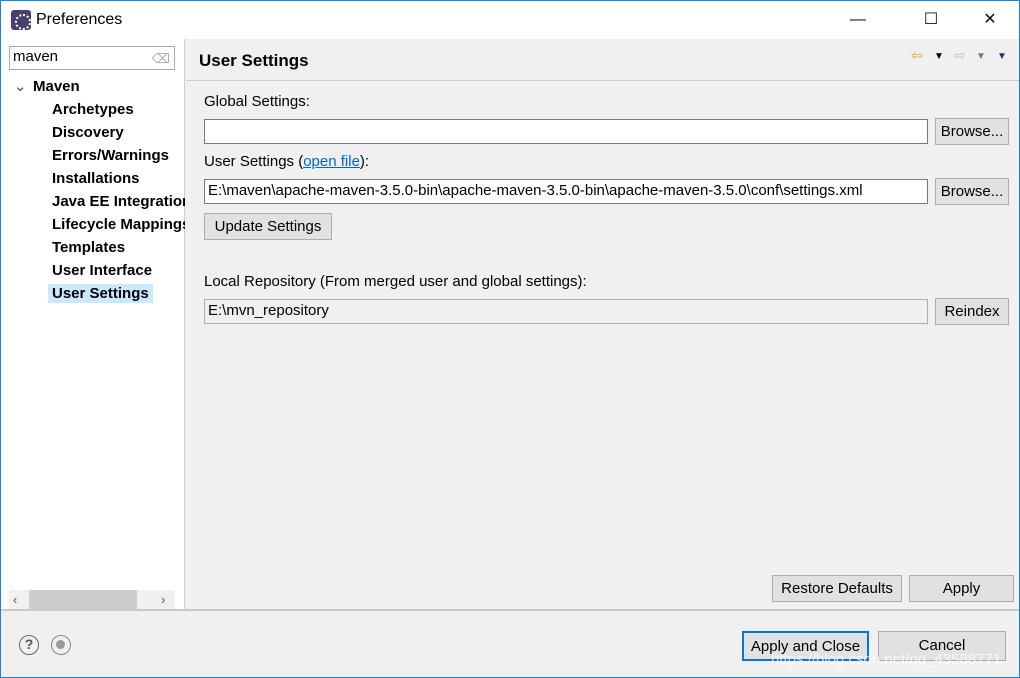 This screenshot has width=1020, height=678. I want to click on help-icon: ?, so click(29, 645).